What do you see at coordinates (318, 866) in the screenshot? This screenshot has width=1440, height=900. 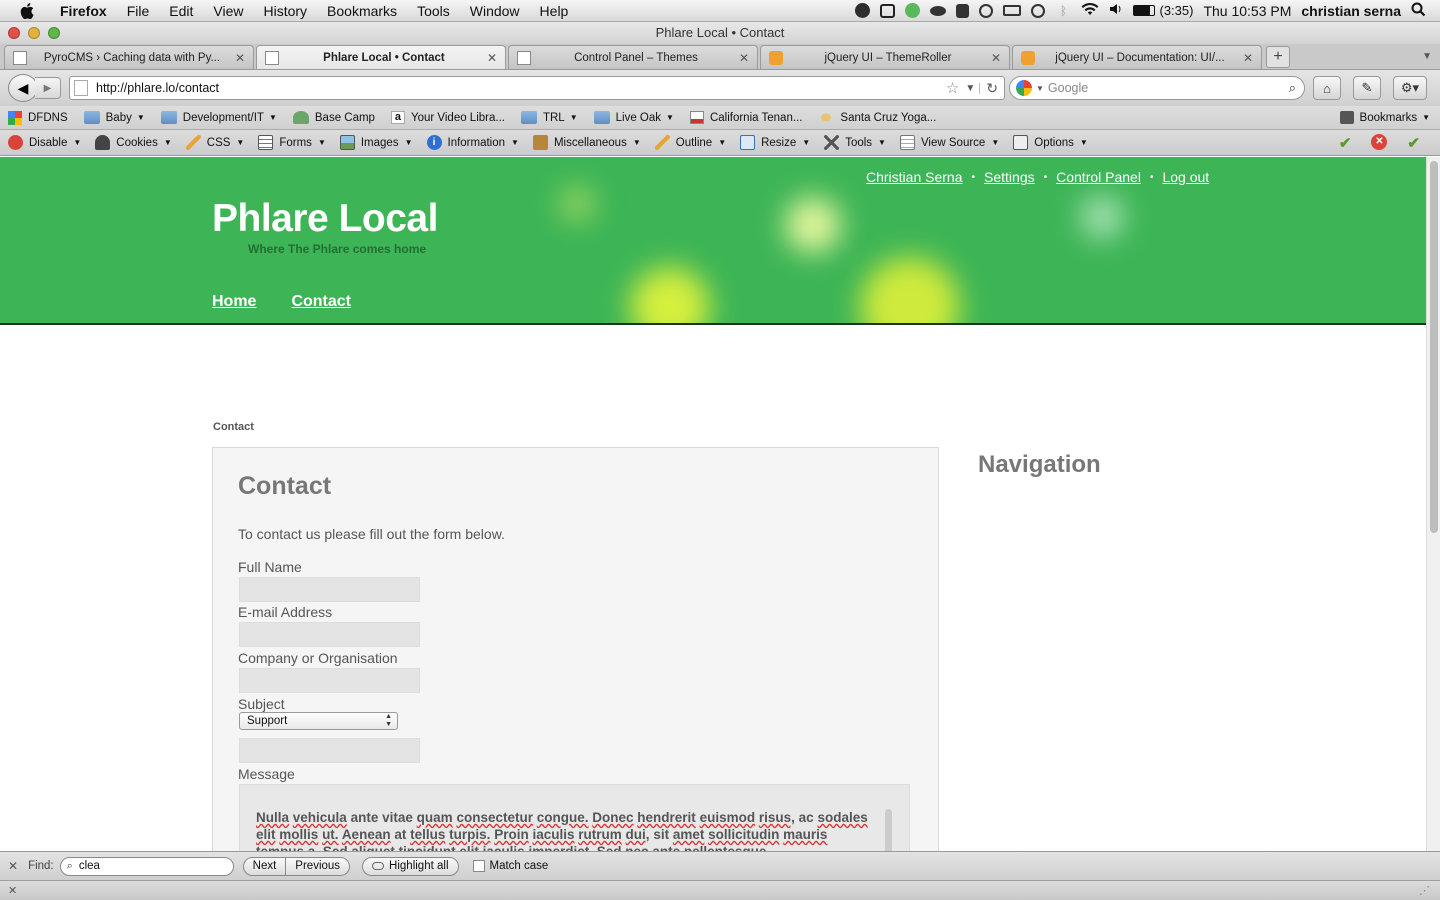 I see `find-previous-button: Previous` at bounding box center [318, 866].